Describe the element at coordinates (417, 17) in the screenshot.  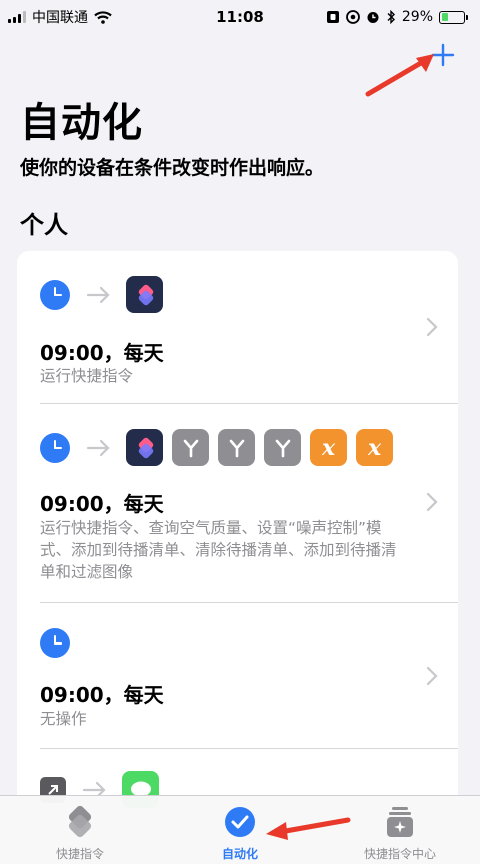
I see `battery-percent: 29%` at that location.